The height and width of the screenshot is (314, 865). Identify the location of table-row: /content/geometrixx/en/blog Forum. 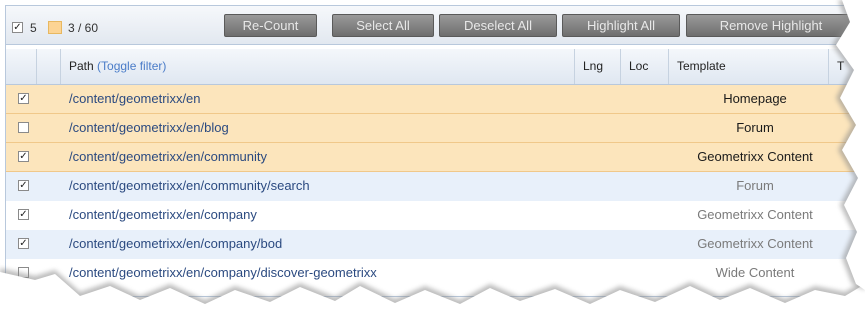
(435, 128).